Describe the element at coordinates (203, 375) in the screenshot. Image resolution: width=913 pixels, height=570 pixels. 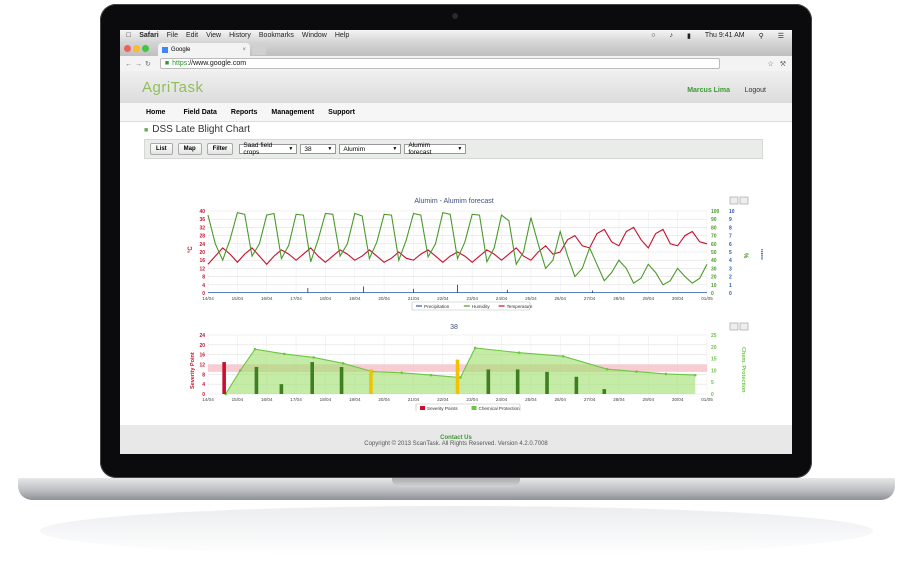
I see `chart2-ytick-left: 8` at that location.